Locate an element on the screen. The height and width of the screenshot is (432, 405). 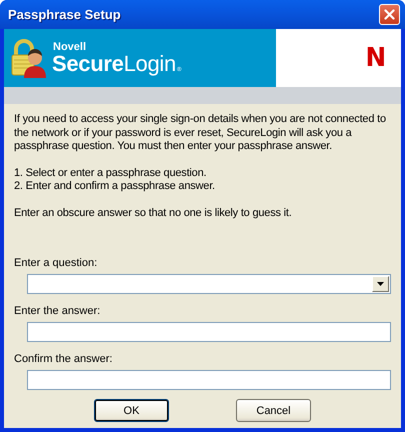
product-name: SecureLogin is located at coordinates (114, 63).